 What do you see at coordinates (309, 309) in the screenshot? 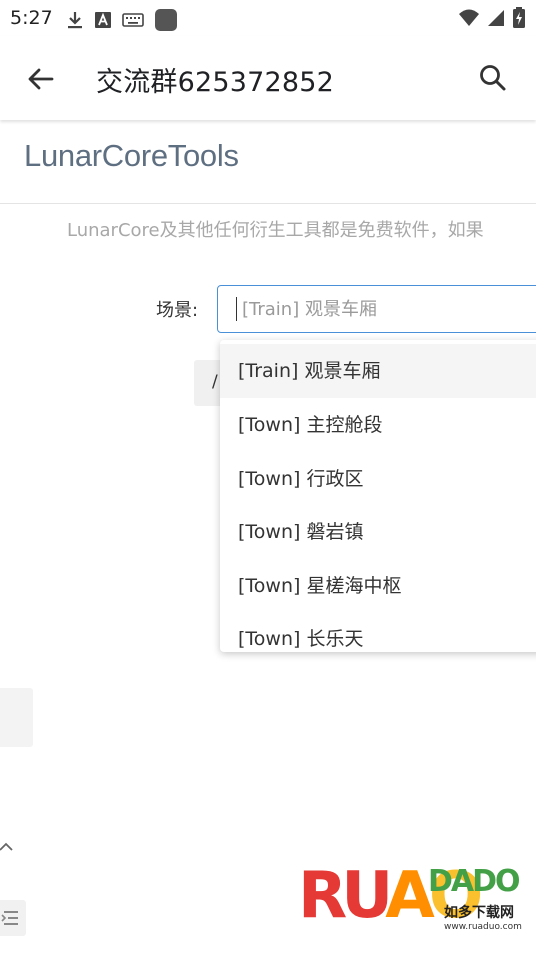
I see `scene-input-placeholder: [Train] 观景车厢` at bounding box center [309, 309].